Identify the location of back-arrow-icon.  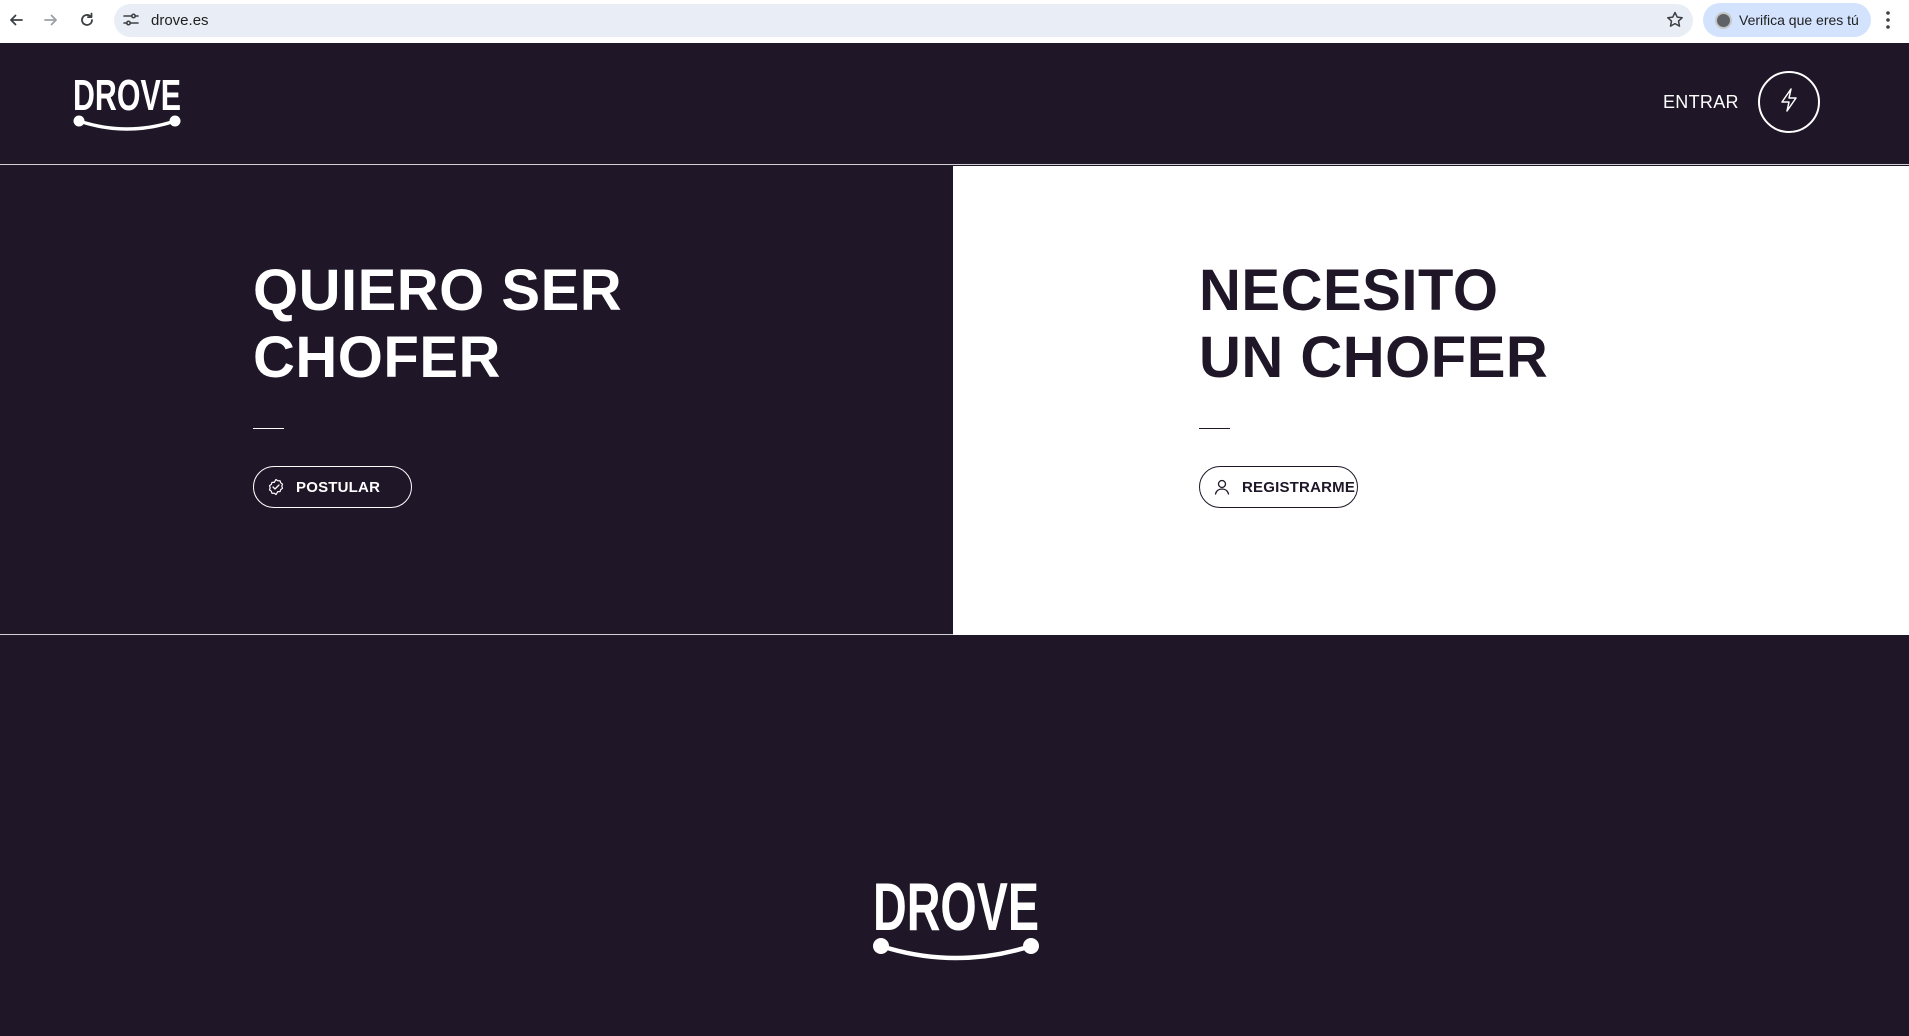
(16, 20).